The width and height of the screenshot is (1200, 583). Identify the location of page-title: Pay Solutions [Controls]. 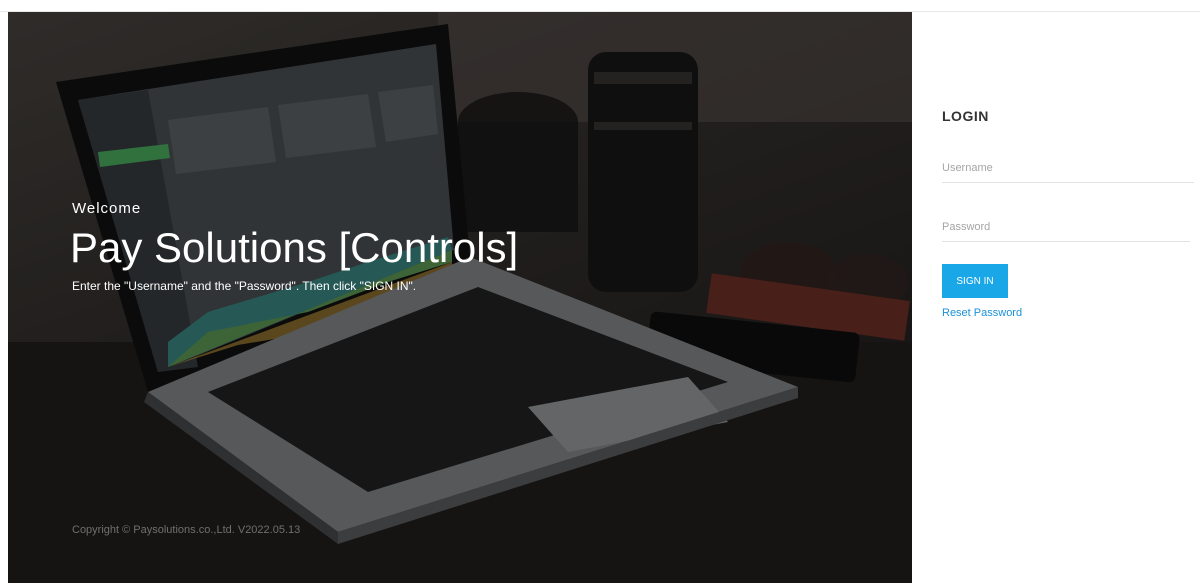
(294, 247).